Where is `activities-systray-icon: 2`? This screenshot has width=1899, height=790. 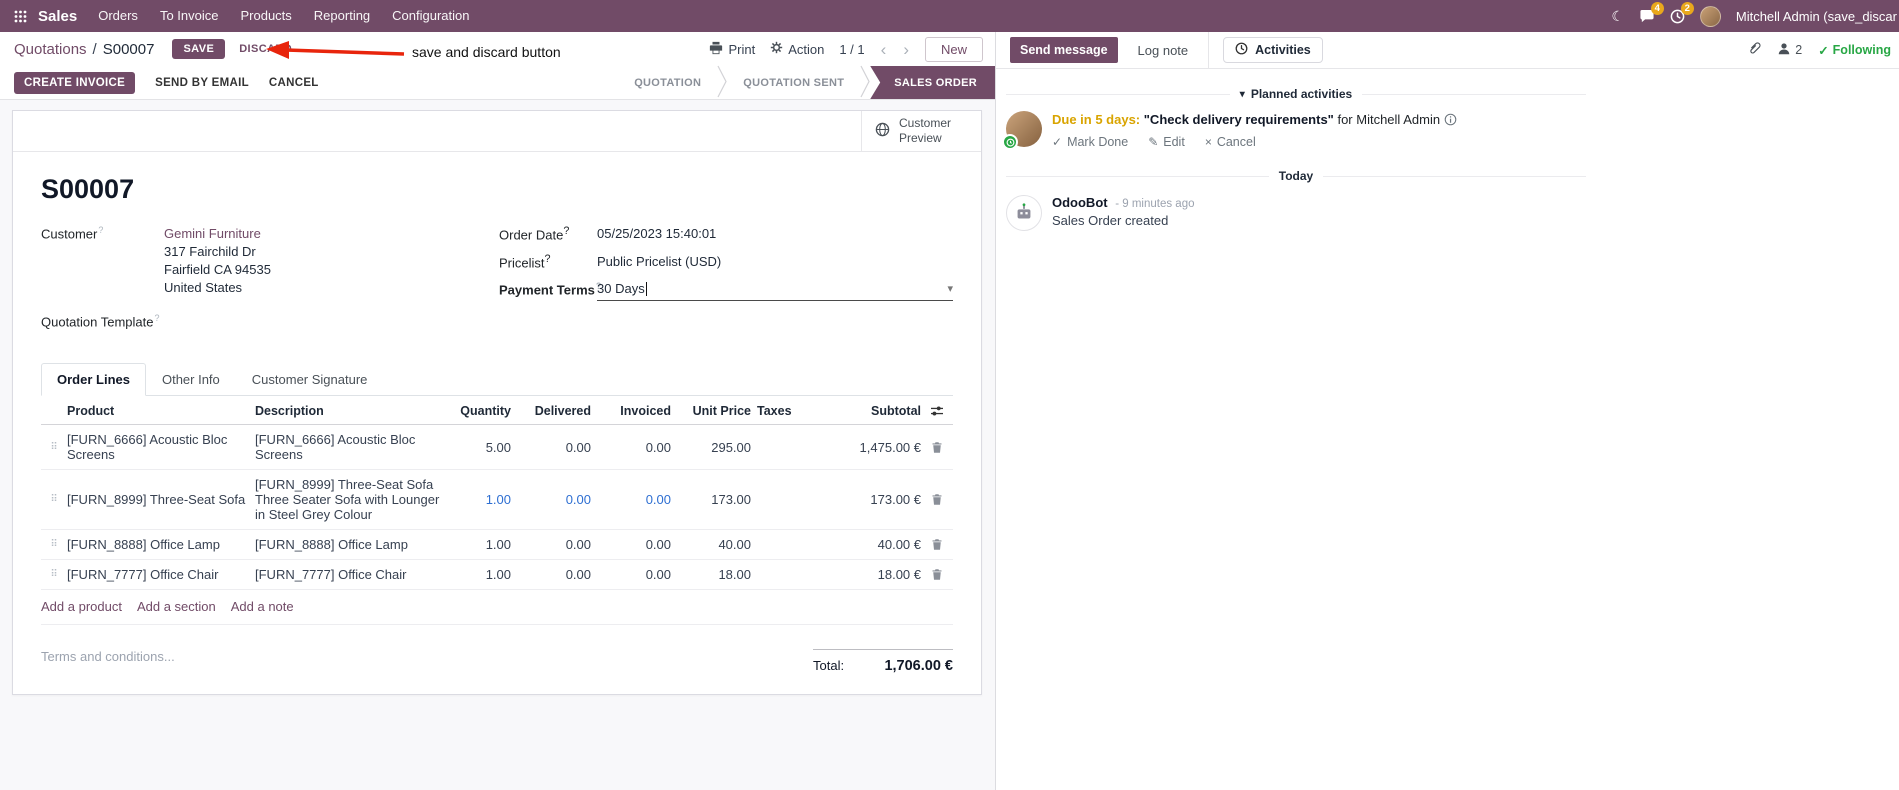
activities-systray-icon: 2 is located at coordinates (1682, 12).